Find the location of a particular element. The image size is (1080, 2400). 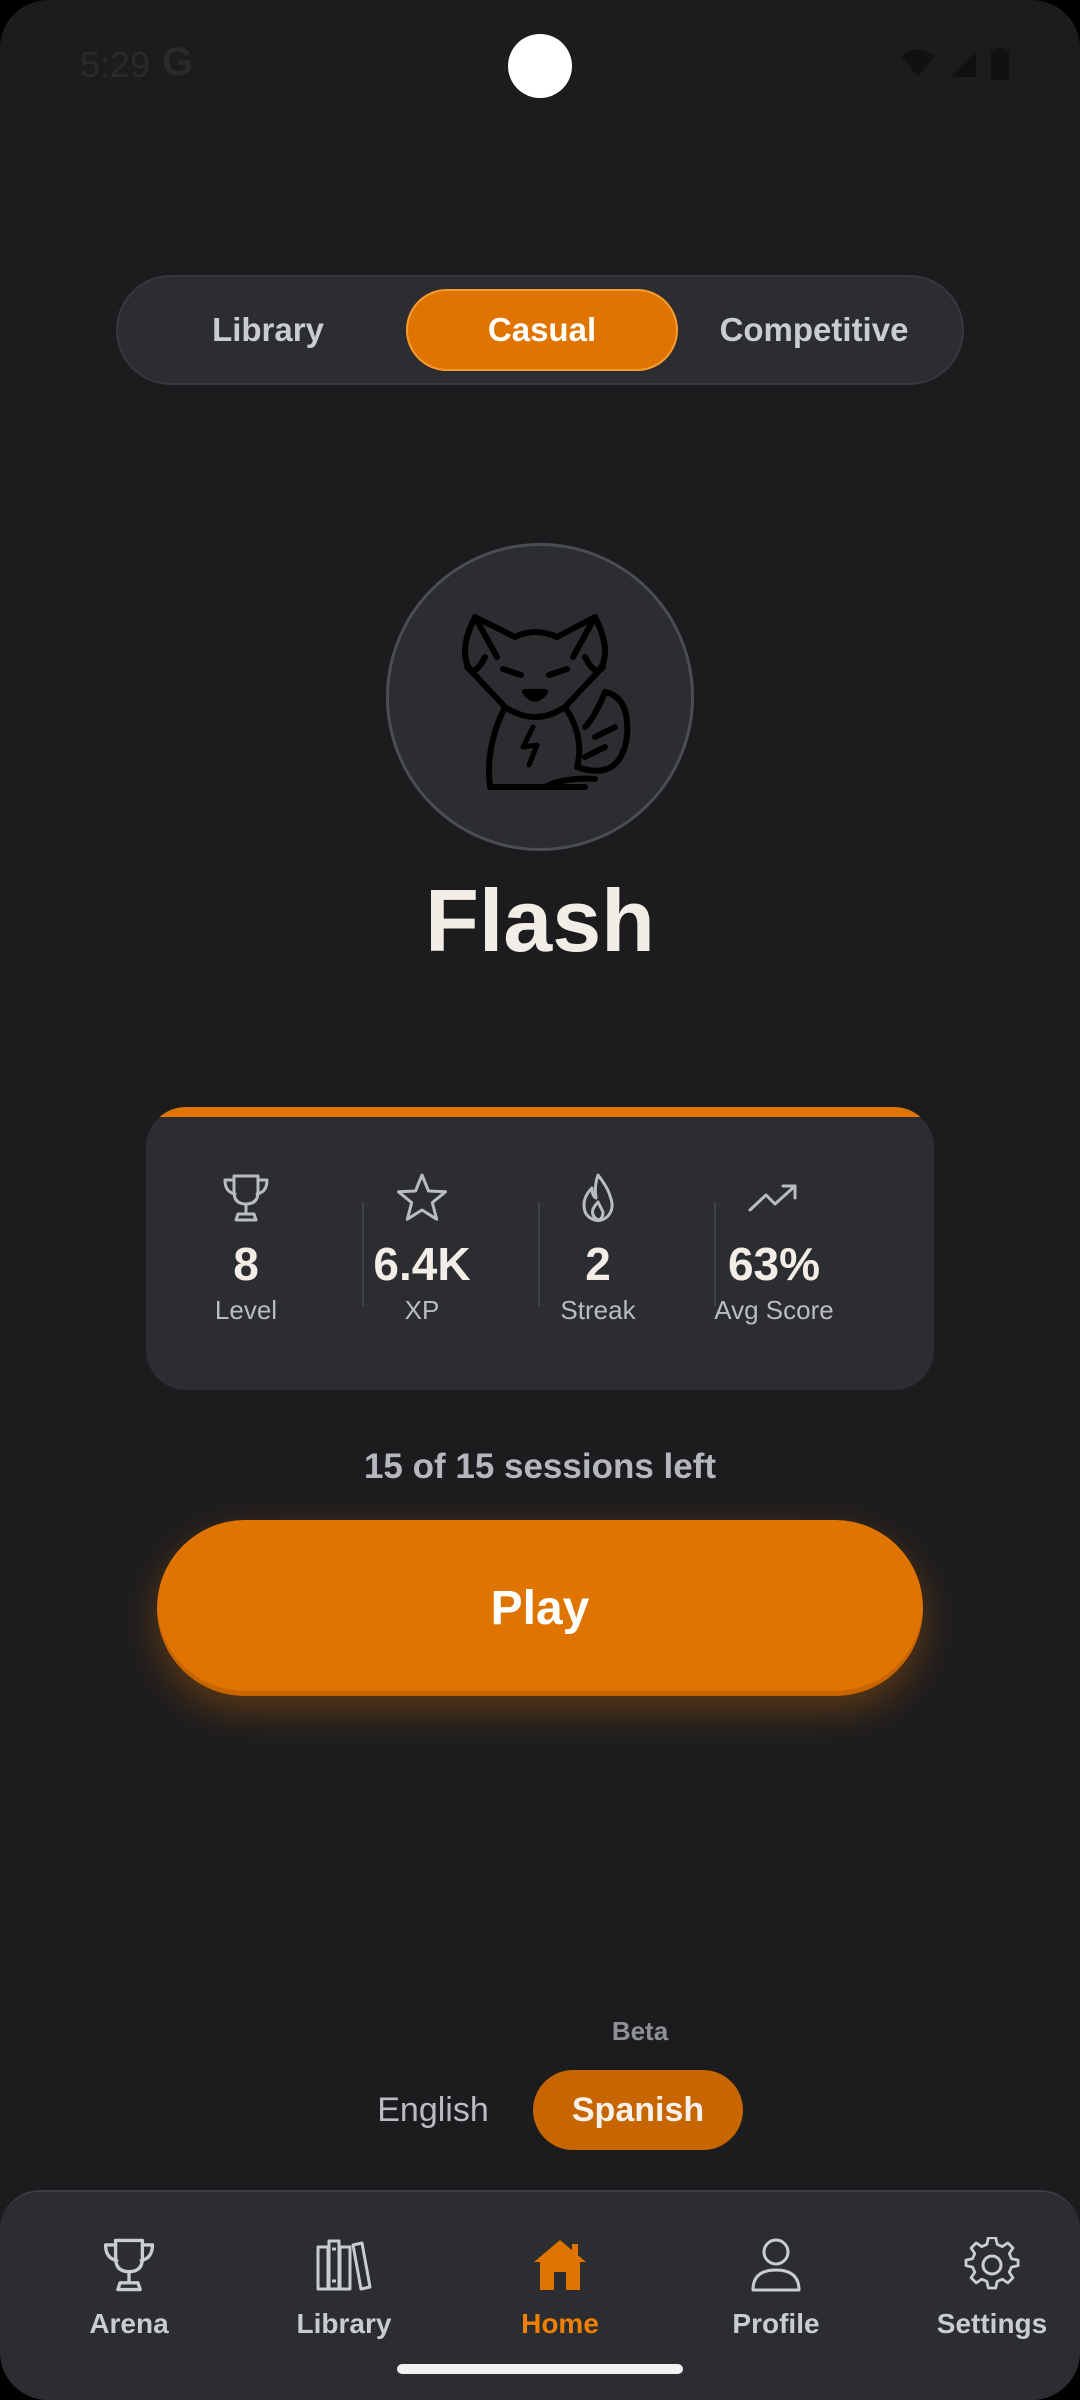

avatar is located at coordinates (540, 697).